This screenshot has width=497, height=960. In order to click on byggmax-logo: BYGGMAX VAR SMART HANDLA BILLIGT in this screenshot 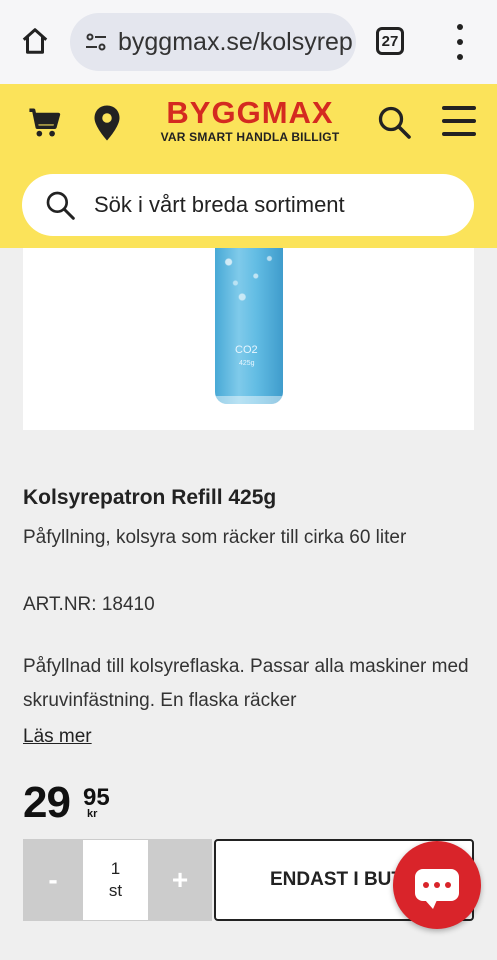, I will do `click(250, 119)`.